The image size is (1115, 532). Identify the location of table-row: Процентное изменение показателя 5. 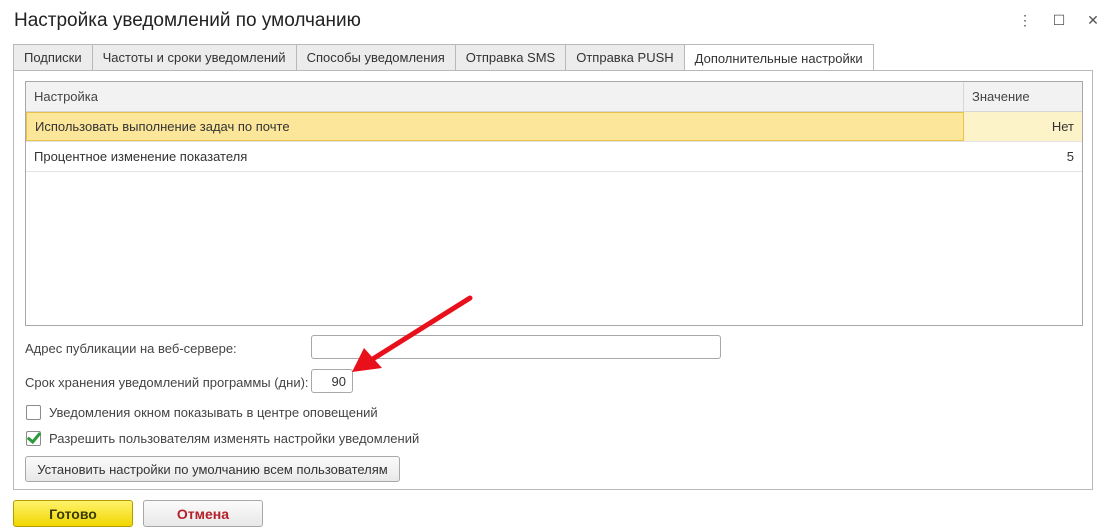
(554, 157).